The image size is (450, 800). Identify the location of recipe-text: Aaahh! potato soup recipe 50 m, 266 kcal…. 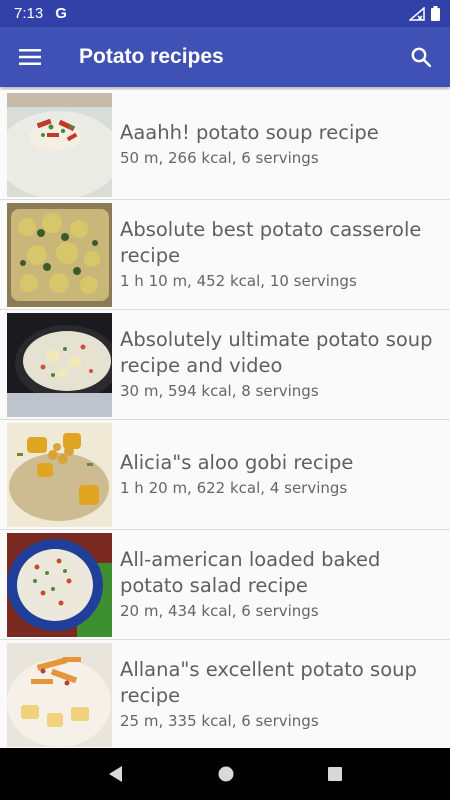
(250, 144).